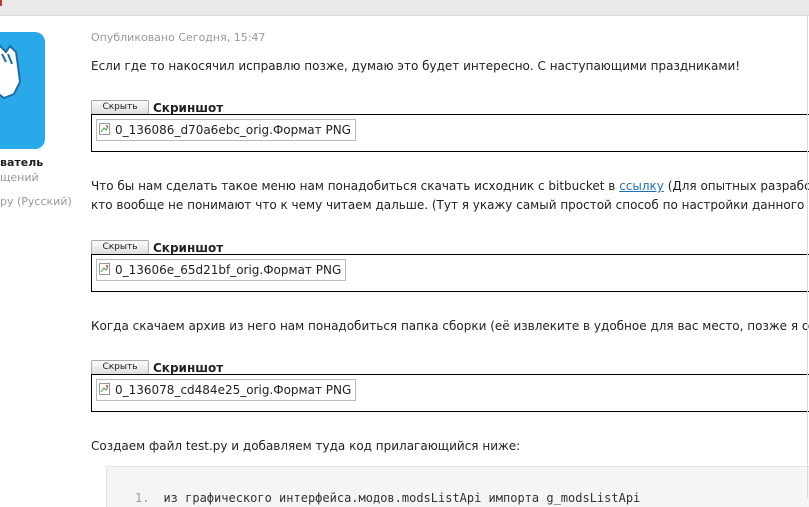  I want to click on top-bar, so click(404, 8).